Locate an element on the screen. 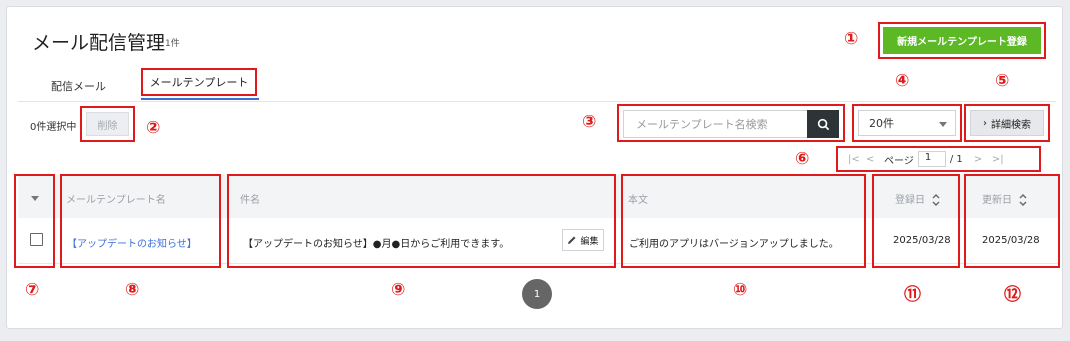 The height and width of the screenshot is (341, 1070). row-body: ご利用のアプリはバージョンアップしました。 is located at coordinates (734, 244).